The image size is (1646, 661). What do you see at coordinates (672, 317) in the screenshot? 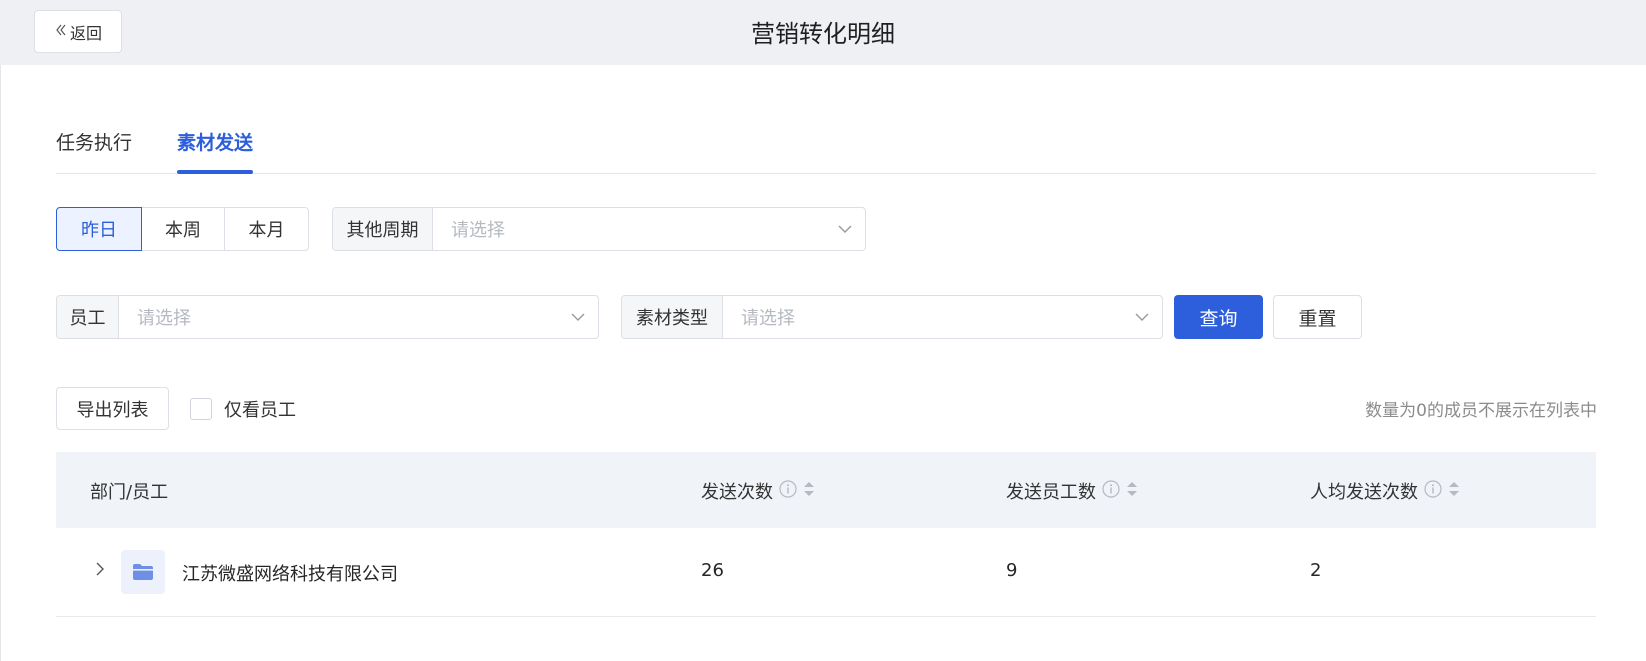
I see `material-type-label: 素材类型` at bounding box center [672, 317].